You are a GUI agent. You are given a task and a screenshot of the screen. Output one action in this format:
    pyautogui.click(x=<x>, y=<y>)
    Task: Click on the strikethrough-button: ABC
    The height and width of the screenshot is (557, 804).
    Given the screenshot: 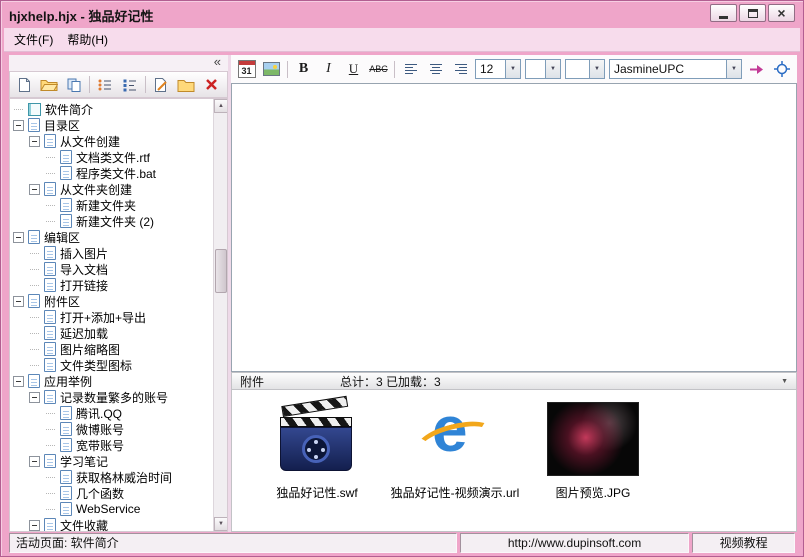 What is the action you would take?
    pyautogui.click(x=378, y=69)
    